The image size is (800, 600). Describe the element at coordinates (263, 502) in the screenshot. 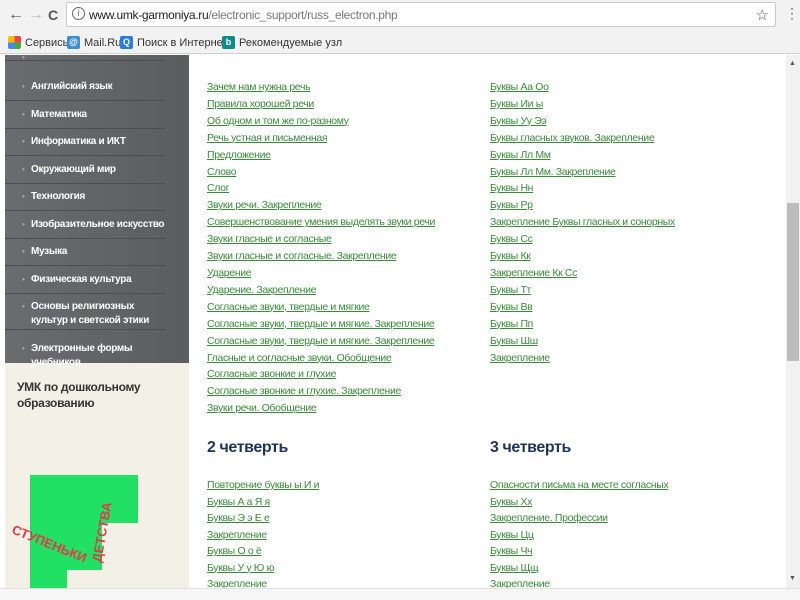

I see `lesson-link: Буквы А а Я я` at that location.